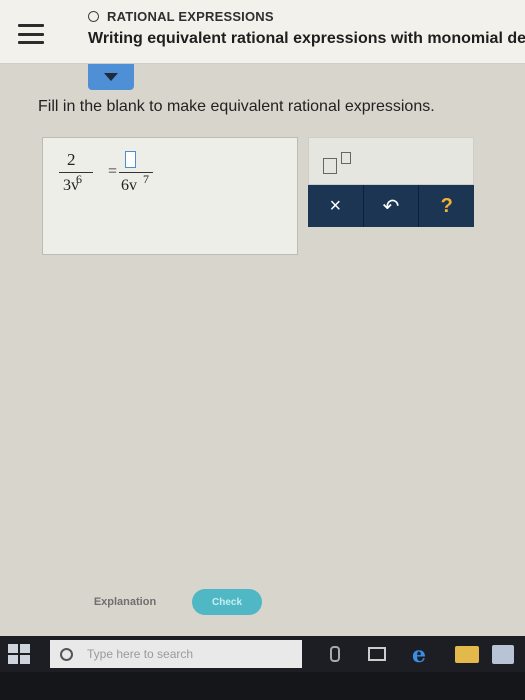 The width and height of the screenshot is (525, 700). What do you see at coordinates (113, 171) in the screenshot?
I see `equals-sign: =` at bounding box center [113, 171].